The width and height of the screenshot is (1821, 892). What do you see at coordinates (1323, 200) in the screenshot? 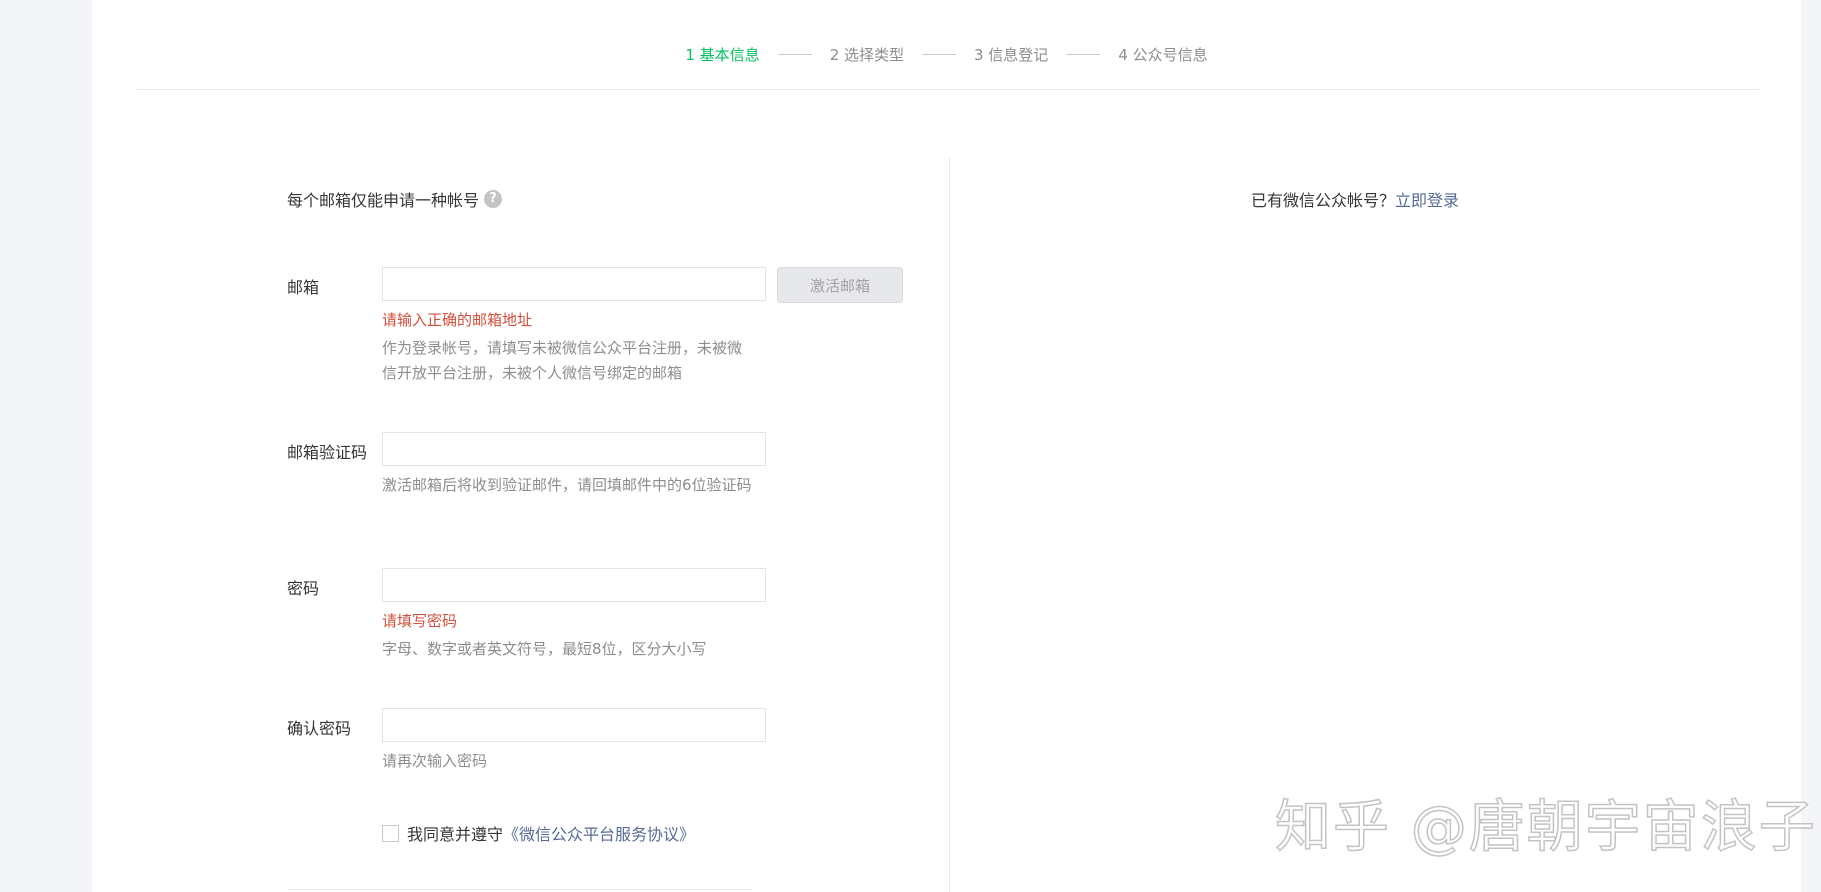
I see `login-hint-text: 已有微信公众帐号？` at bounding box center [1323, 200].